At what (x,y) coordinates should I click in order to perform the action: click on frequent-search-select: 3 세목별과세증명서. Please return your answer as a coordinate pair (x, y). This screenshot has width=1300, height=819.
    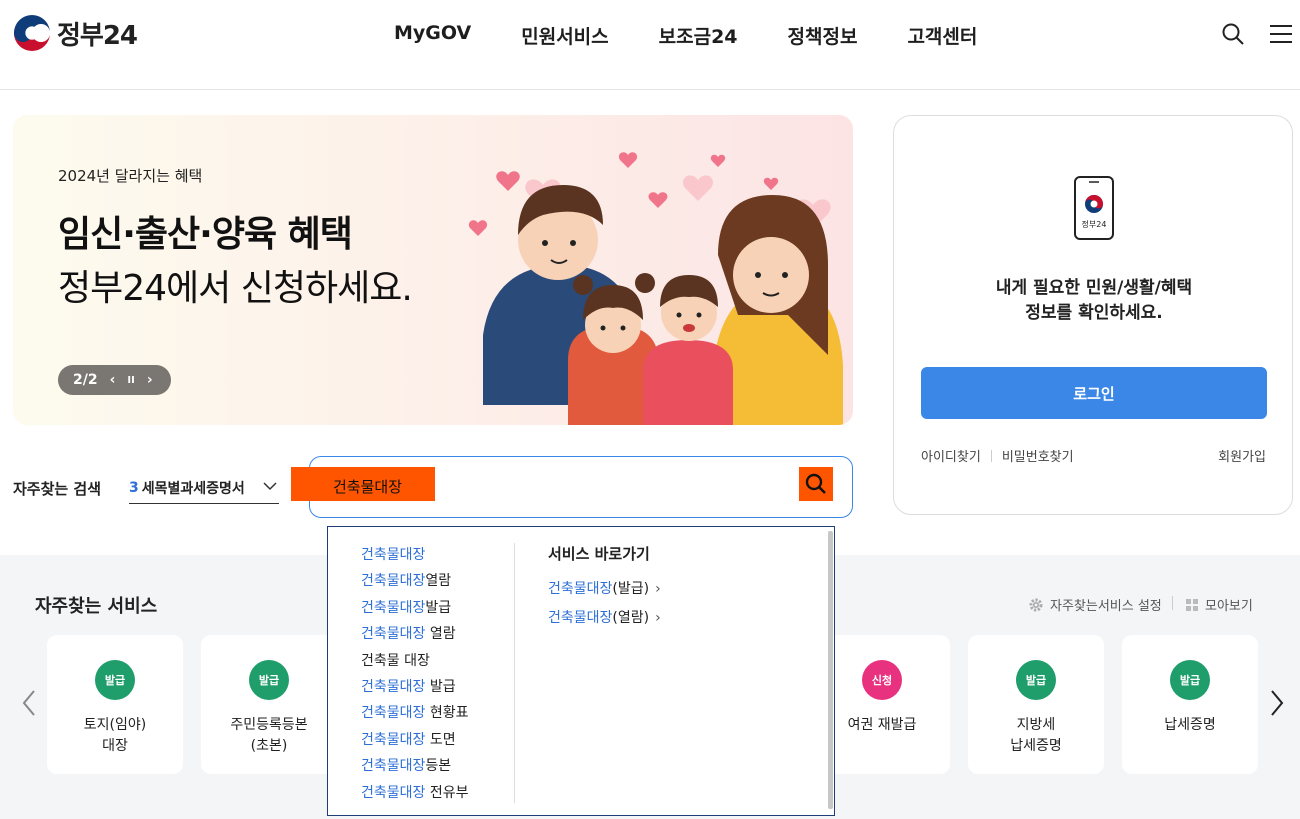
    Looking at the image, I should click on (204, 488).